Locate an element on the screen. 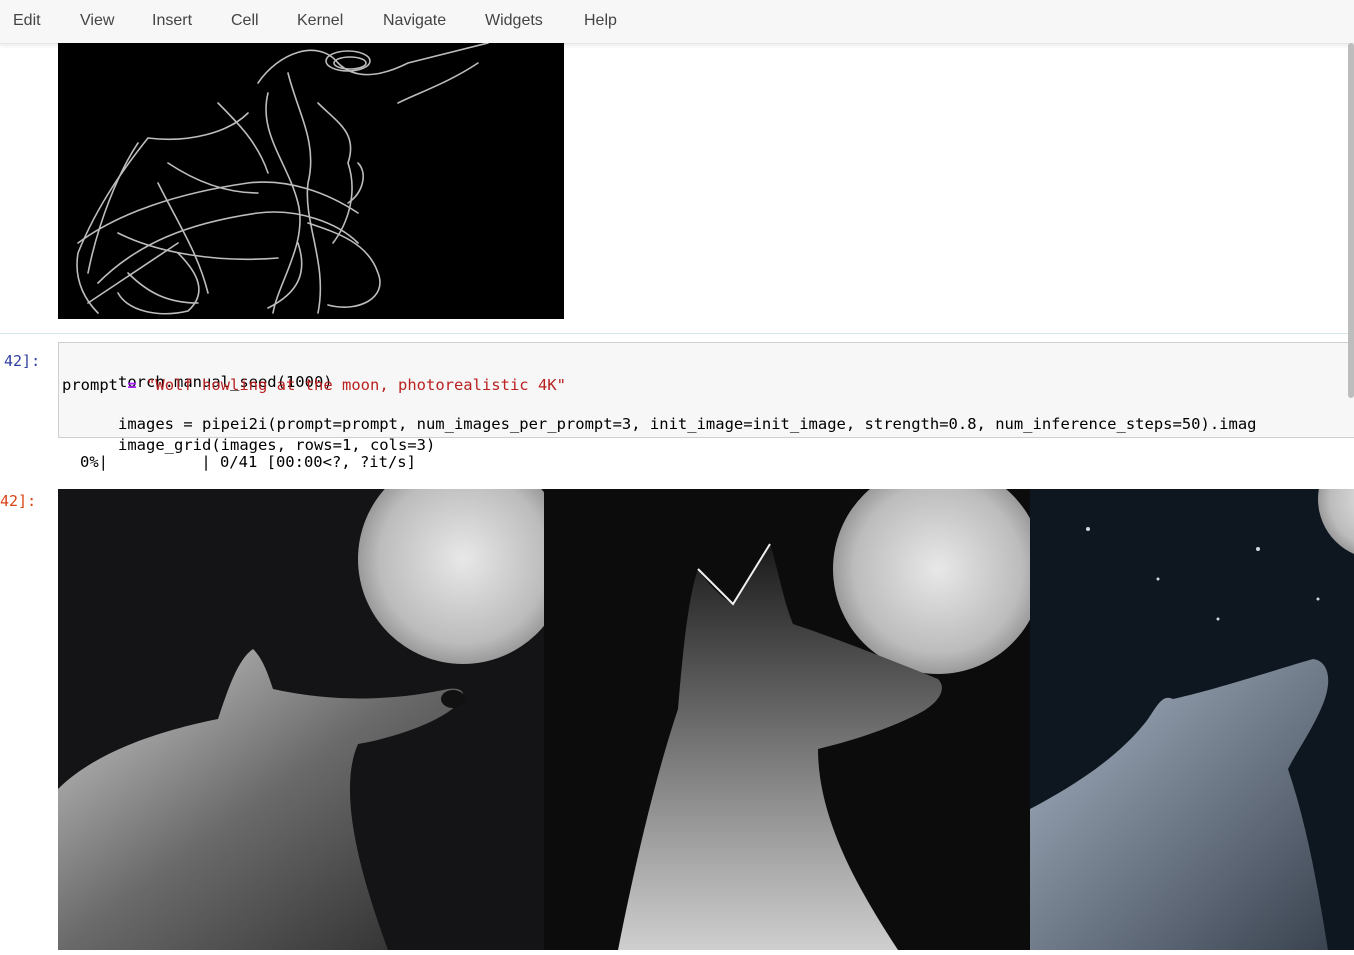 The height and width of the screenshot is (955, 1354). menu-view: View is located at coordinates (97, 21).